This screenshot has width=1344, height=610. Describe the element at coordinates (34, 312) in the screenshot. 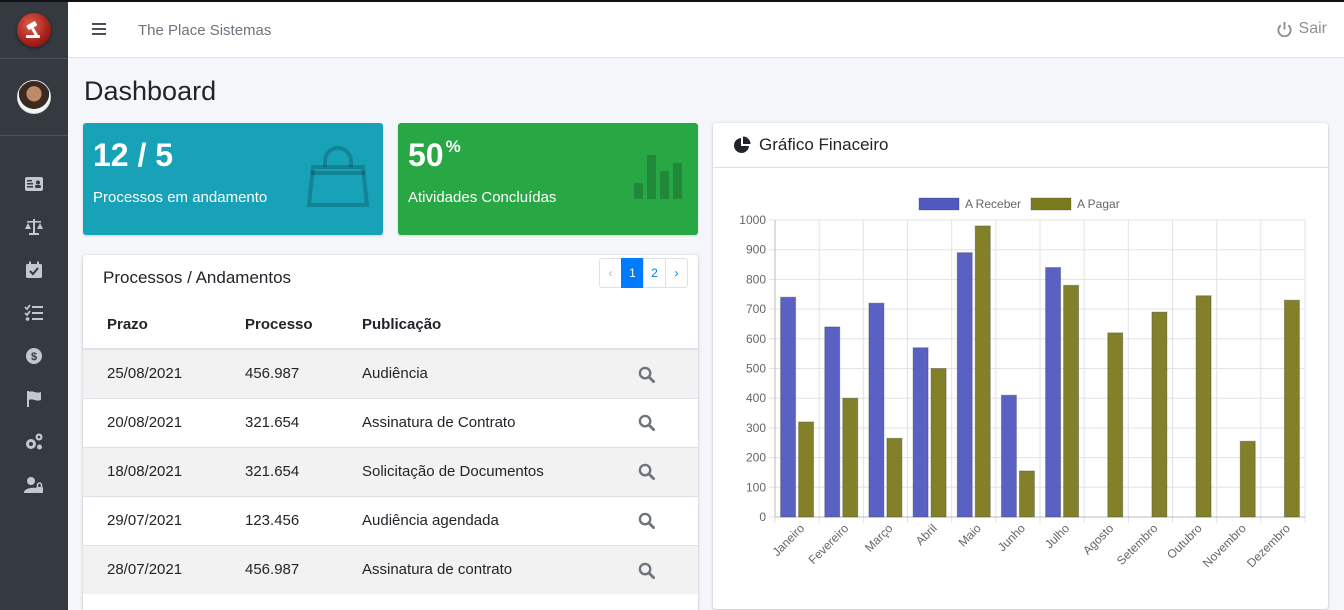

I see `sidebar-item-tasks` at that location.